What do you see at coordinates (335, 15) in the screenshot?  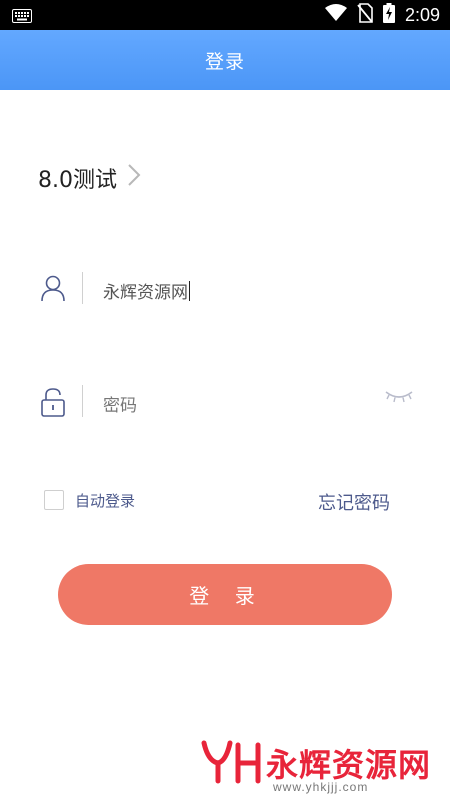 I see `wifi-icon` at bounding box center [335, 15].